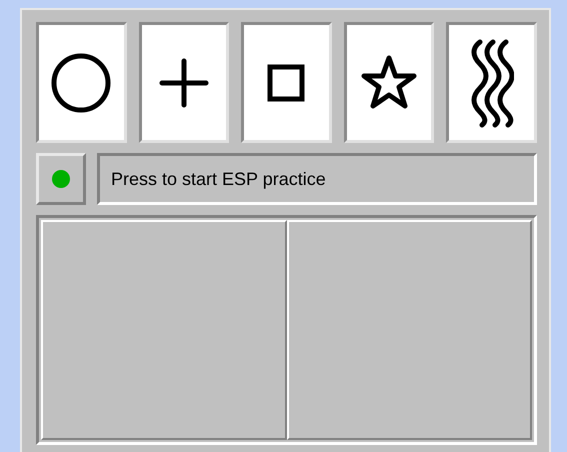  I want to click on plus-icon, so click(183, 83).